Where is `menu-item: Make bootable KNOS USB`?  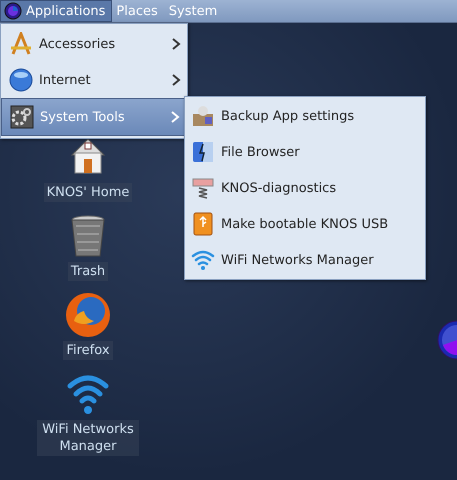
menu-item: Make bootable KNOS USB is located at coordinates (305, 224).